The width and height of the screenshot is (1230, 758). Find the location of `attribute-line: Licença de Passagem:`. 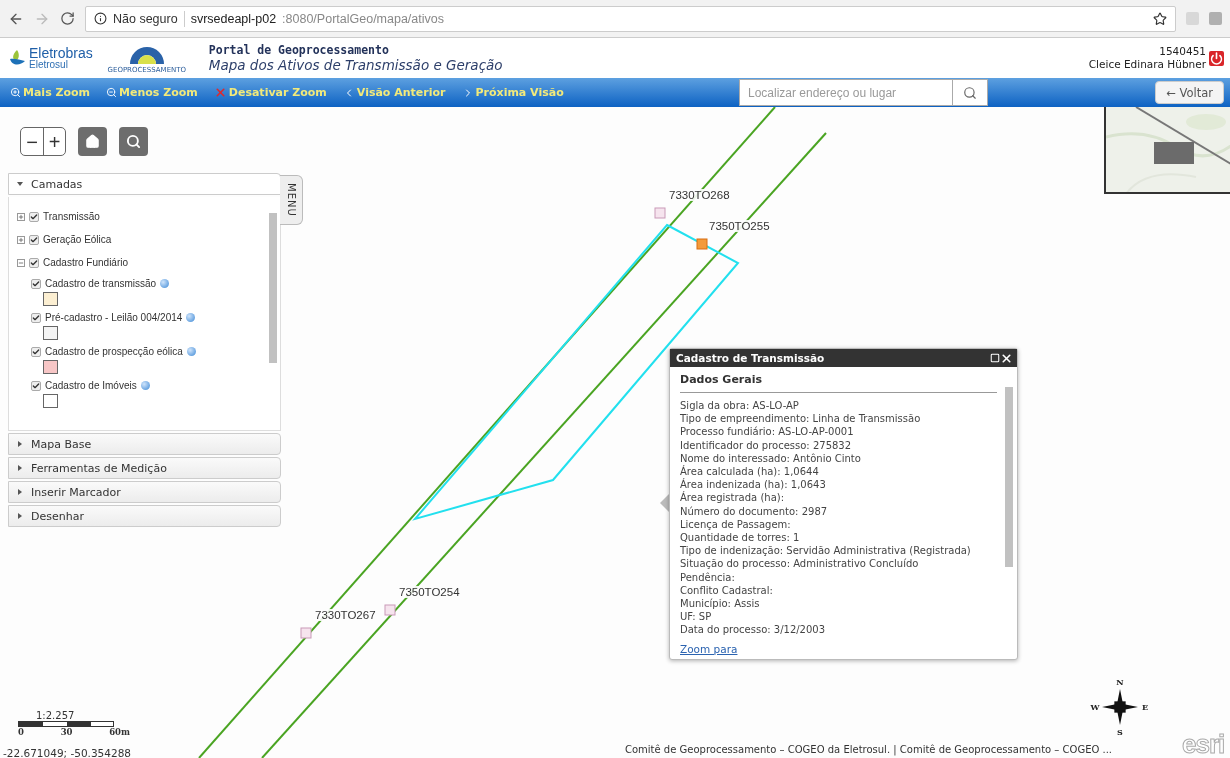

attribute-line: Licença de Passagem: is located at coordinates (736, 524).